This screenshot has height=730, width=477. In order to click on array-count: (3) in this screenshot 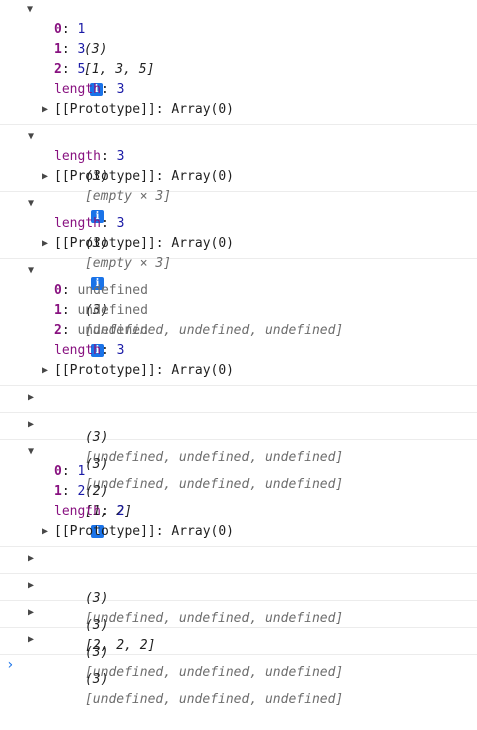, I will do `click(96, 679)`.